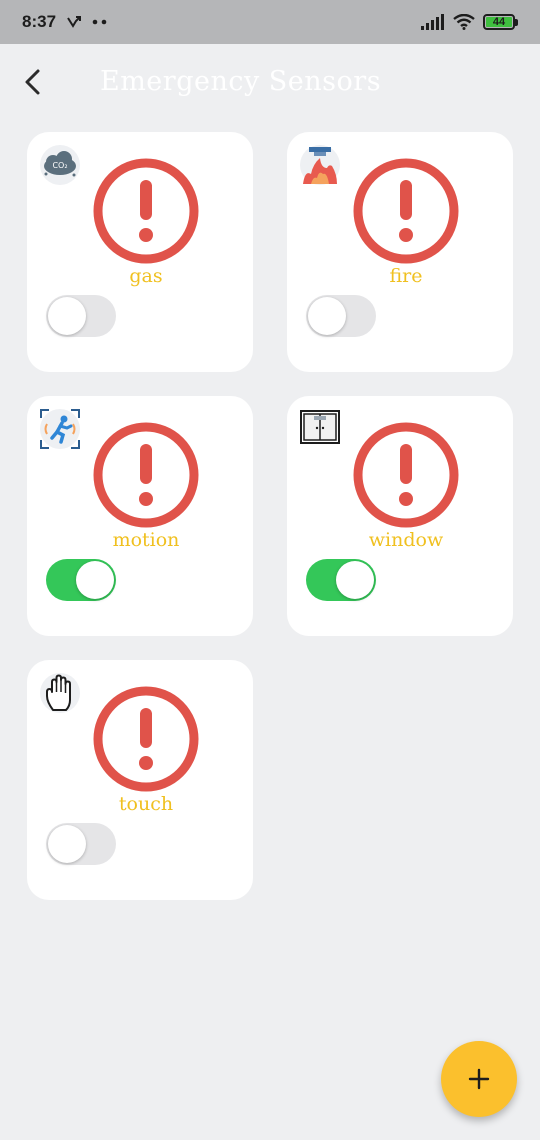  What do you see at coordinates (99, 22) in the screenshot?
I see `more-notifications-icon` at bounding box center [99, 22].